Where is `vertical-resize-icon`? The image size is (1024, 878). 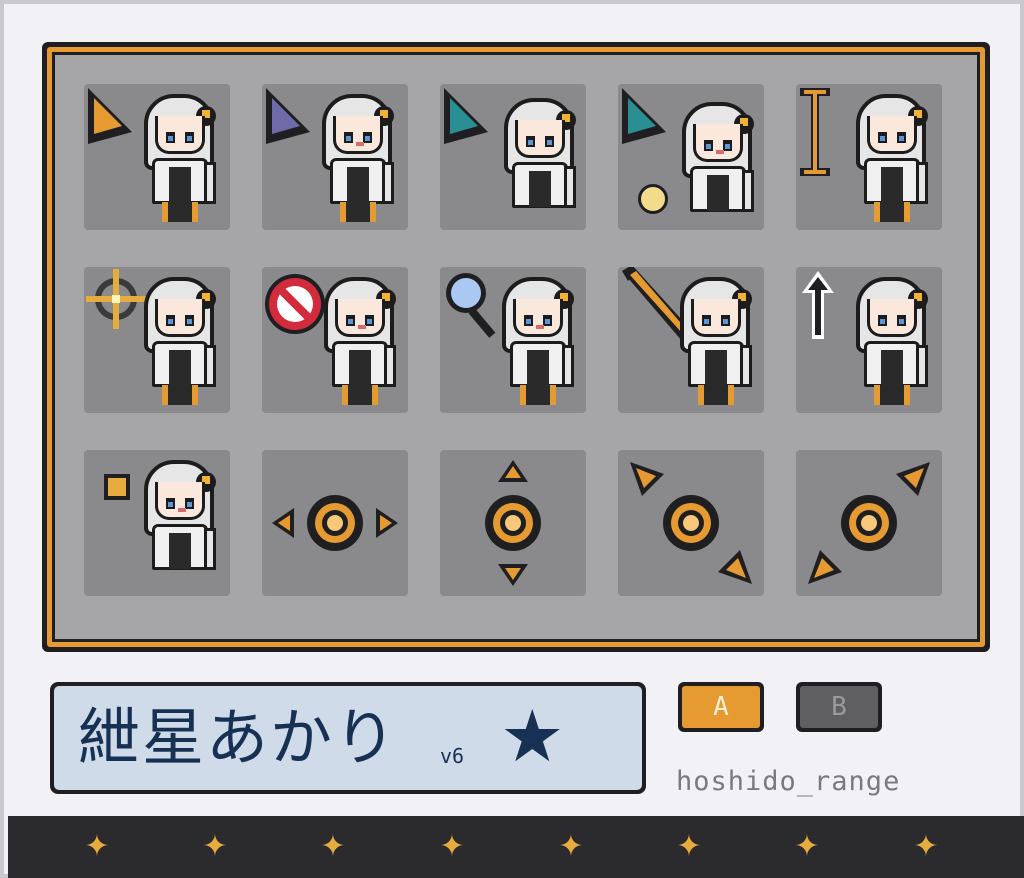 vertical-resize-icon is located at coordinates (513, 523).